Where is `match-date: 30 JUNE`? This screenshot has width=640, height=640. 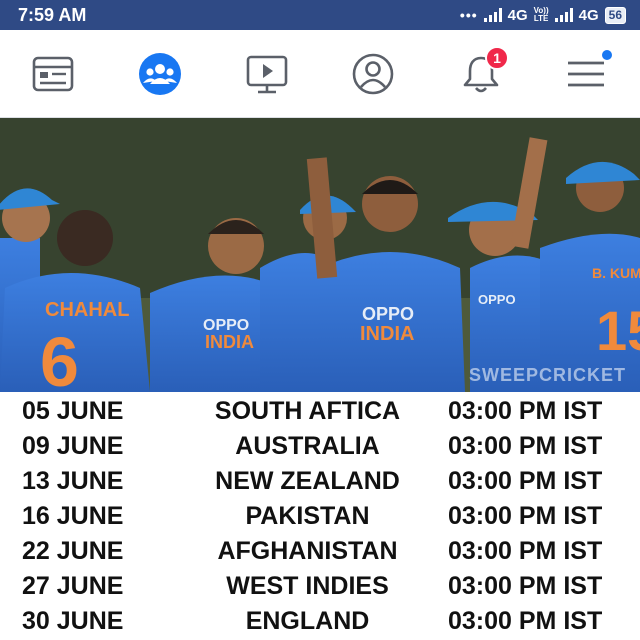
match-date: 30 JUNE is located at coordinates (73, 621).